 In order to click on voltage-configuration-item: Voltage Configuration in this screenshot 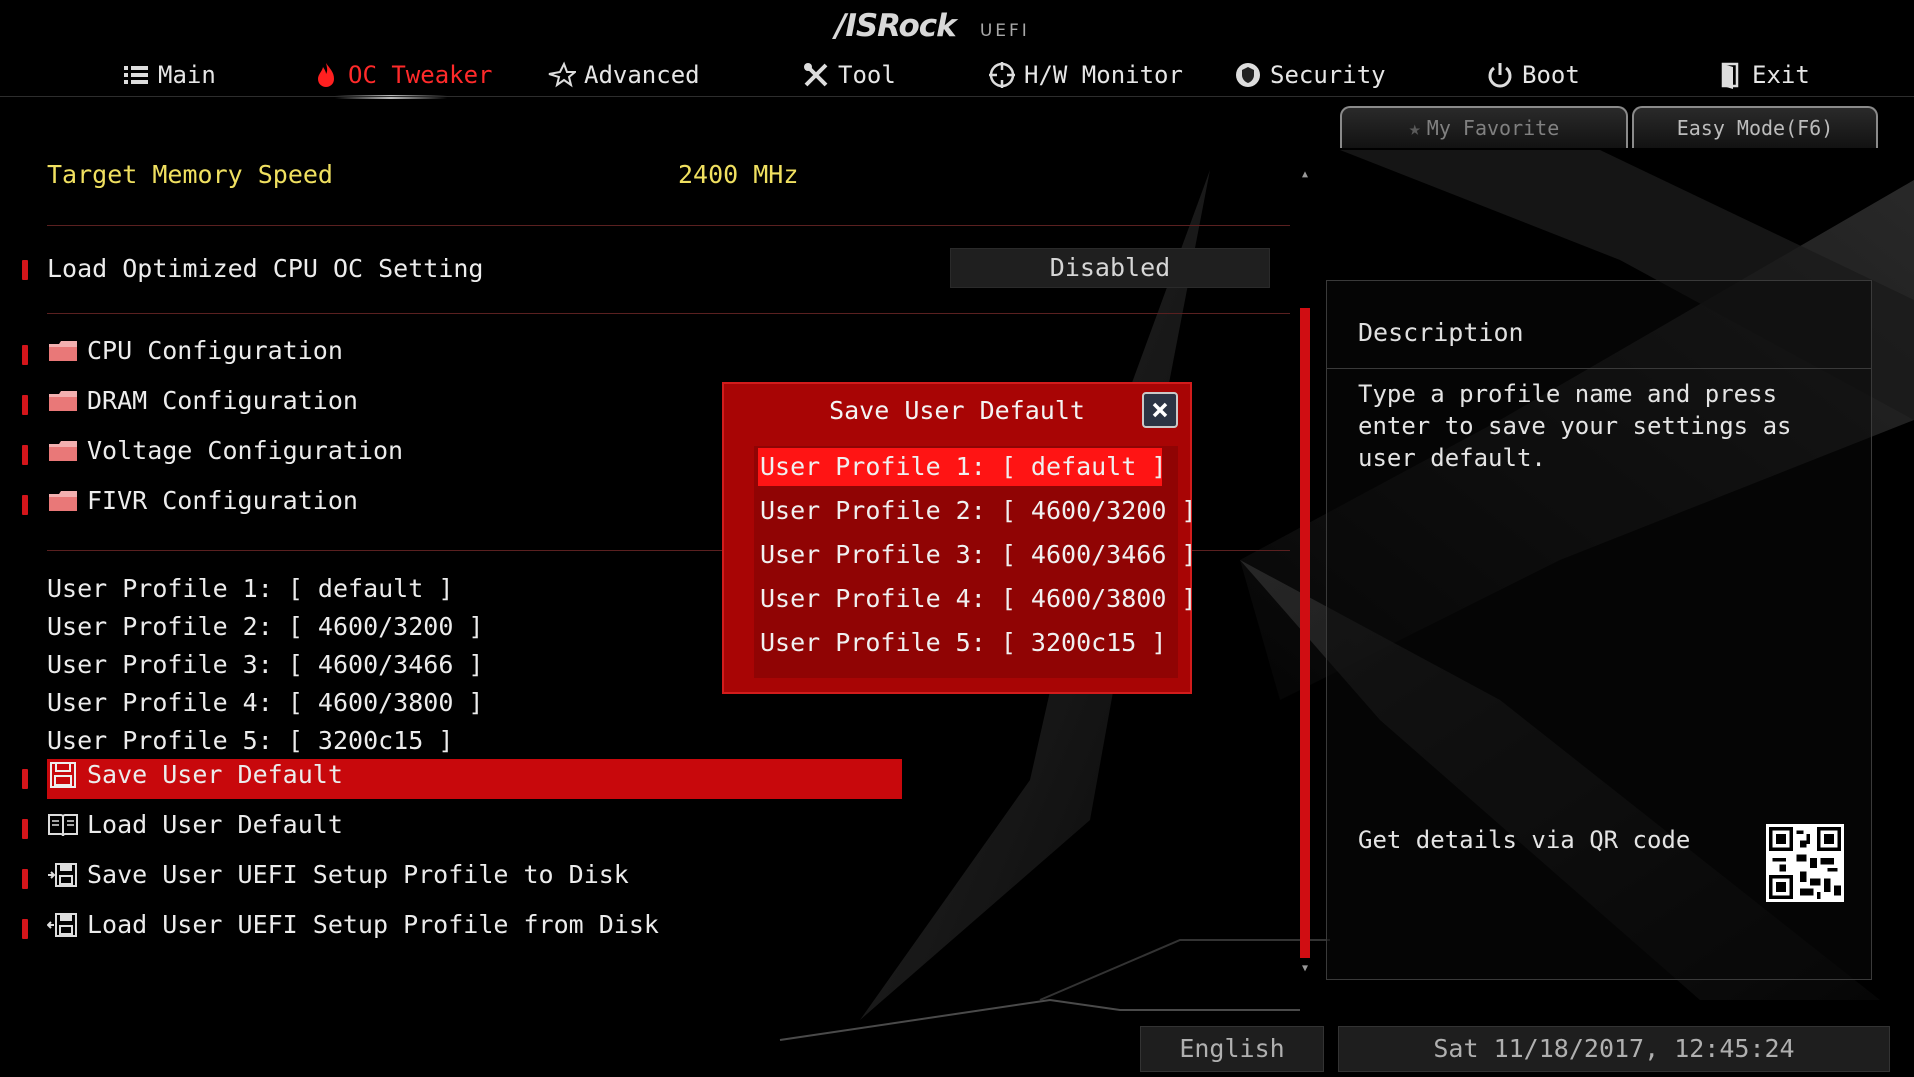, I will do `click(225, 450)`.